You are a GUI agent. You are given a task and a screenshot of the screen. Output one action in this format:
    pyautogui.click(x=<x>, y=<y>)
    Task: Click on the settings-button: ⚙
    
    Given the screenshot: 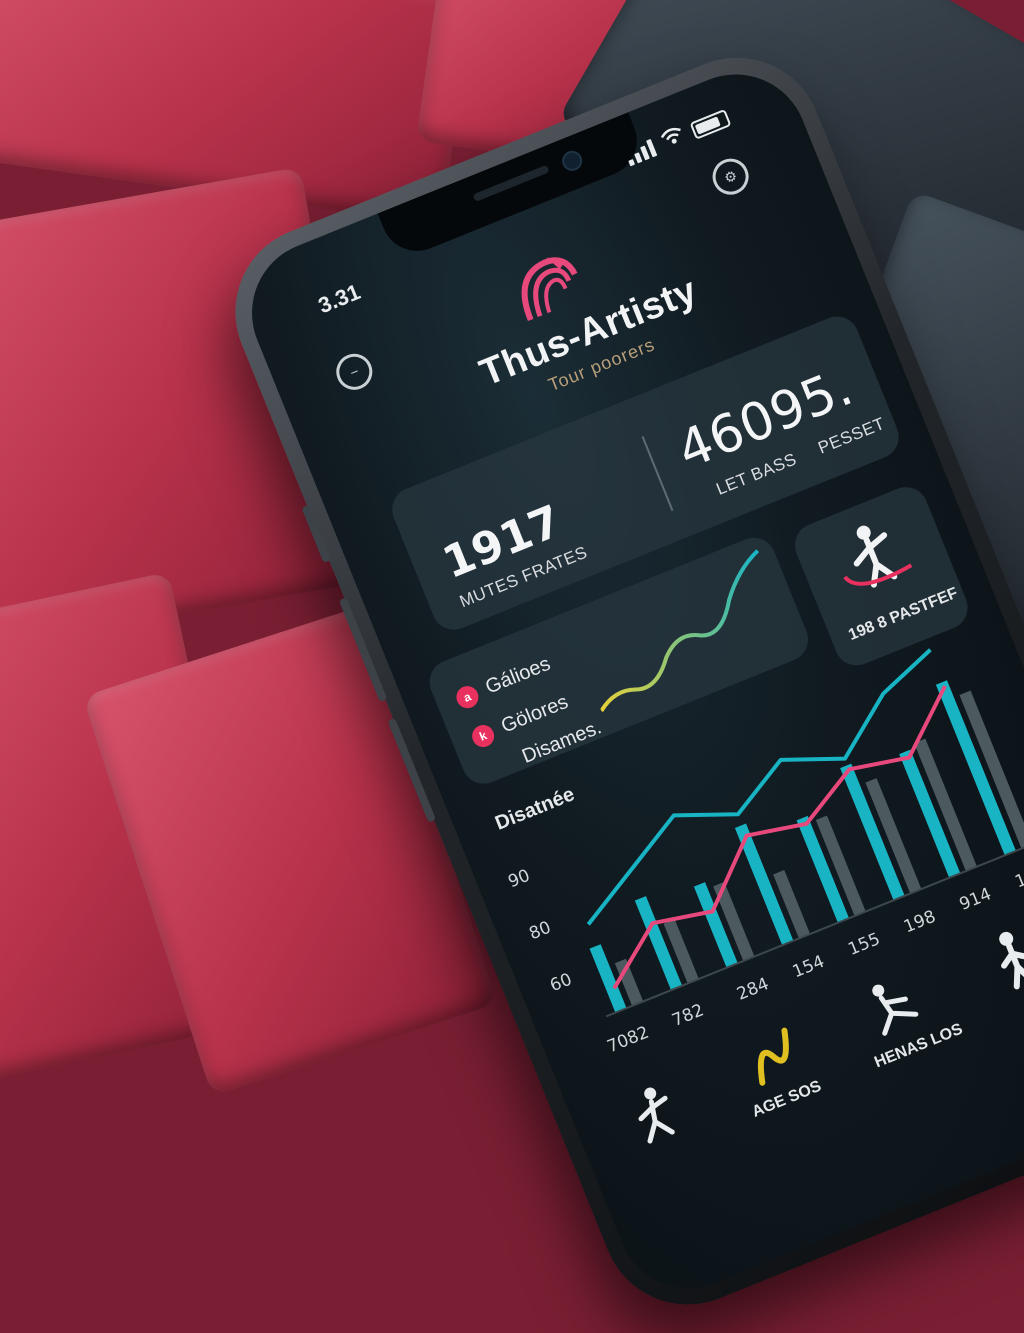 What is the action you would take?
    pyautogui.click(x=731, y=177)
    